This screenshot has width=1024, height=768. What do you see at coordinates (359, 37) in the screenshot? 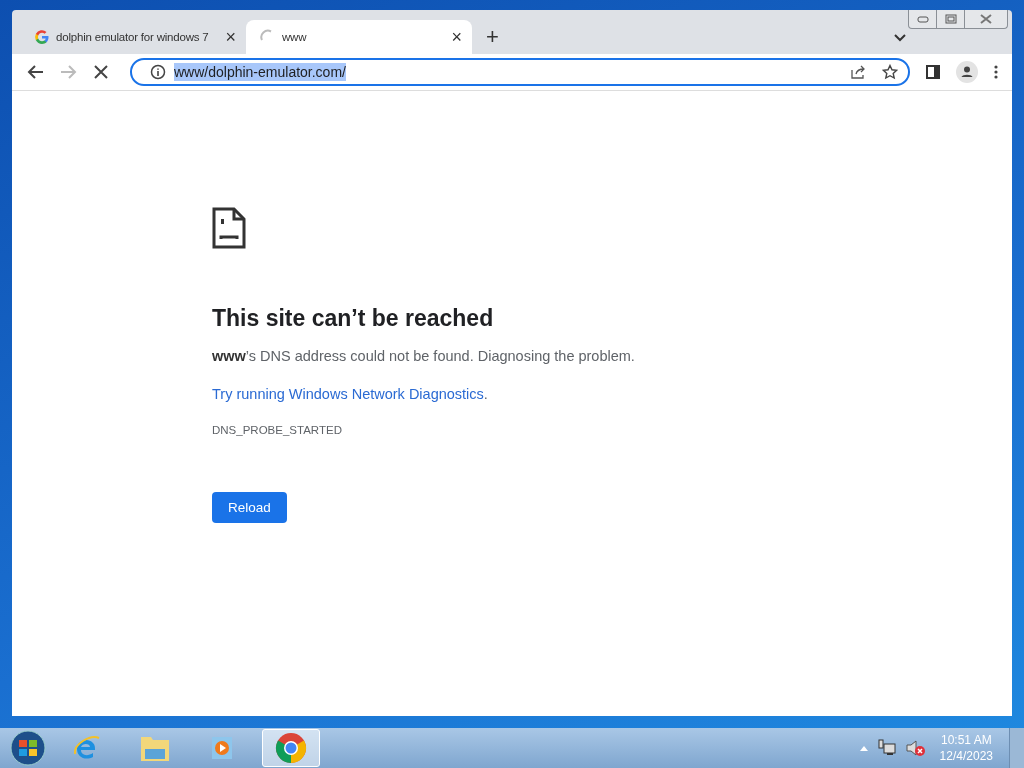
I see `browser-tab: www ×` at bounding box center [359, 37].